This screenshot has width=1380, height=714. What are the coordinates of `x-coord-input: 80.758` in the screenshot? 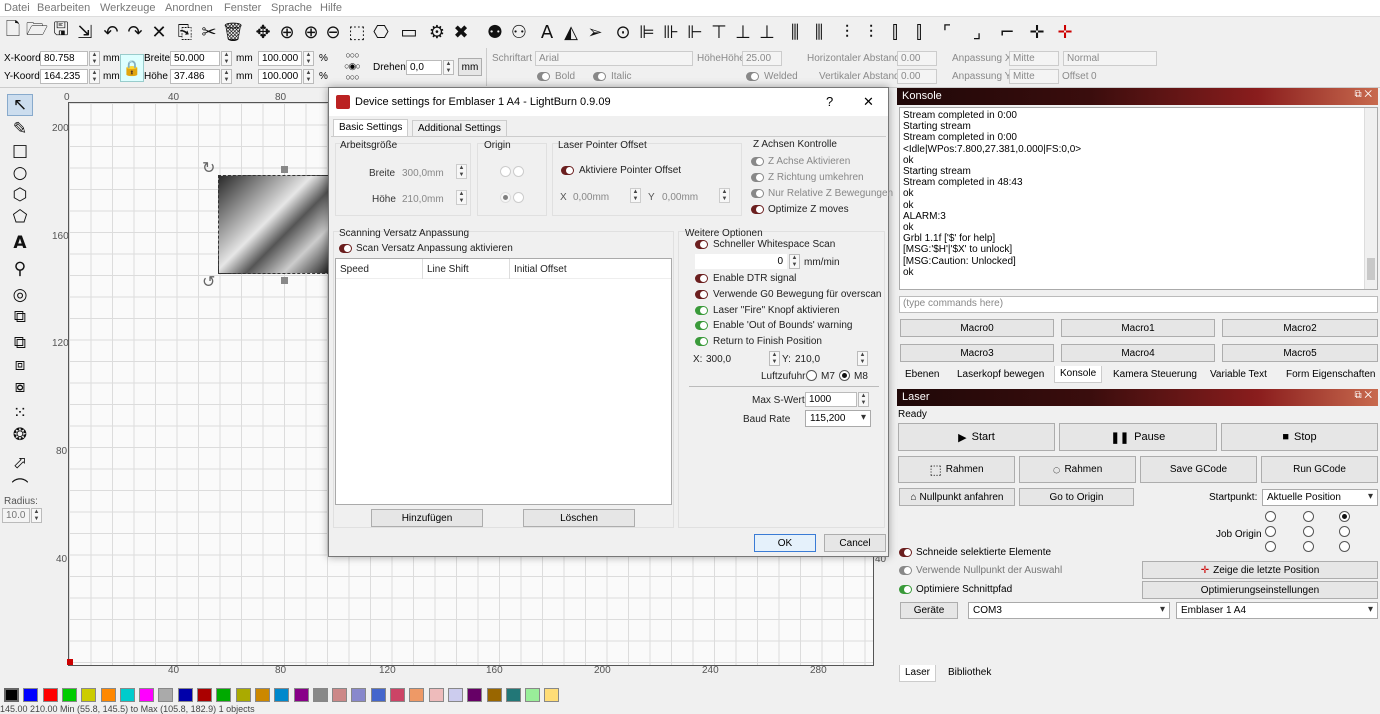 It's located at (64, 58).